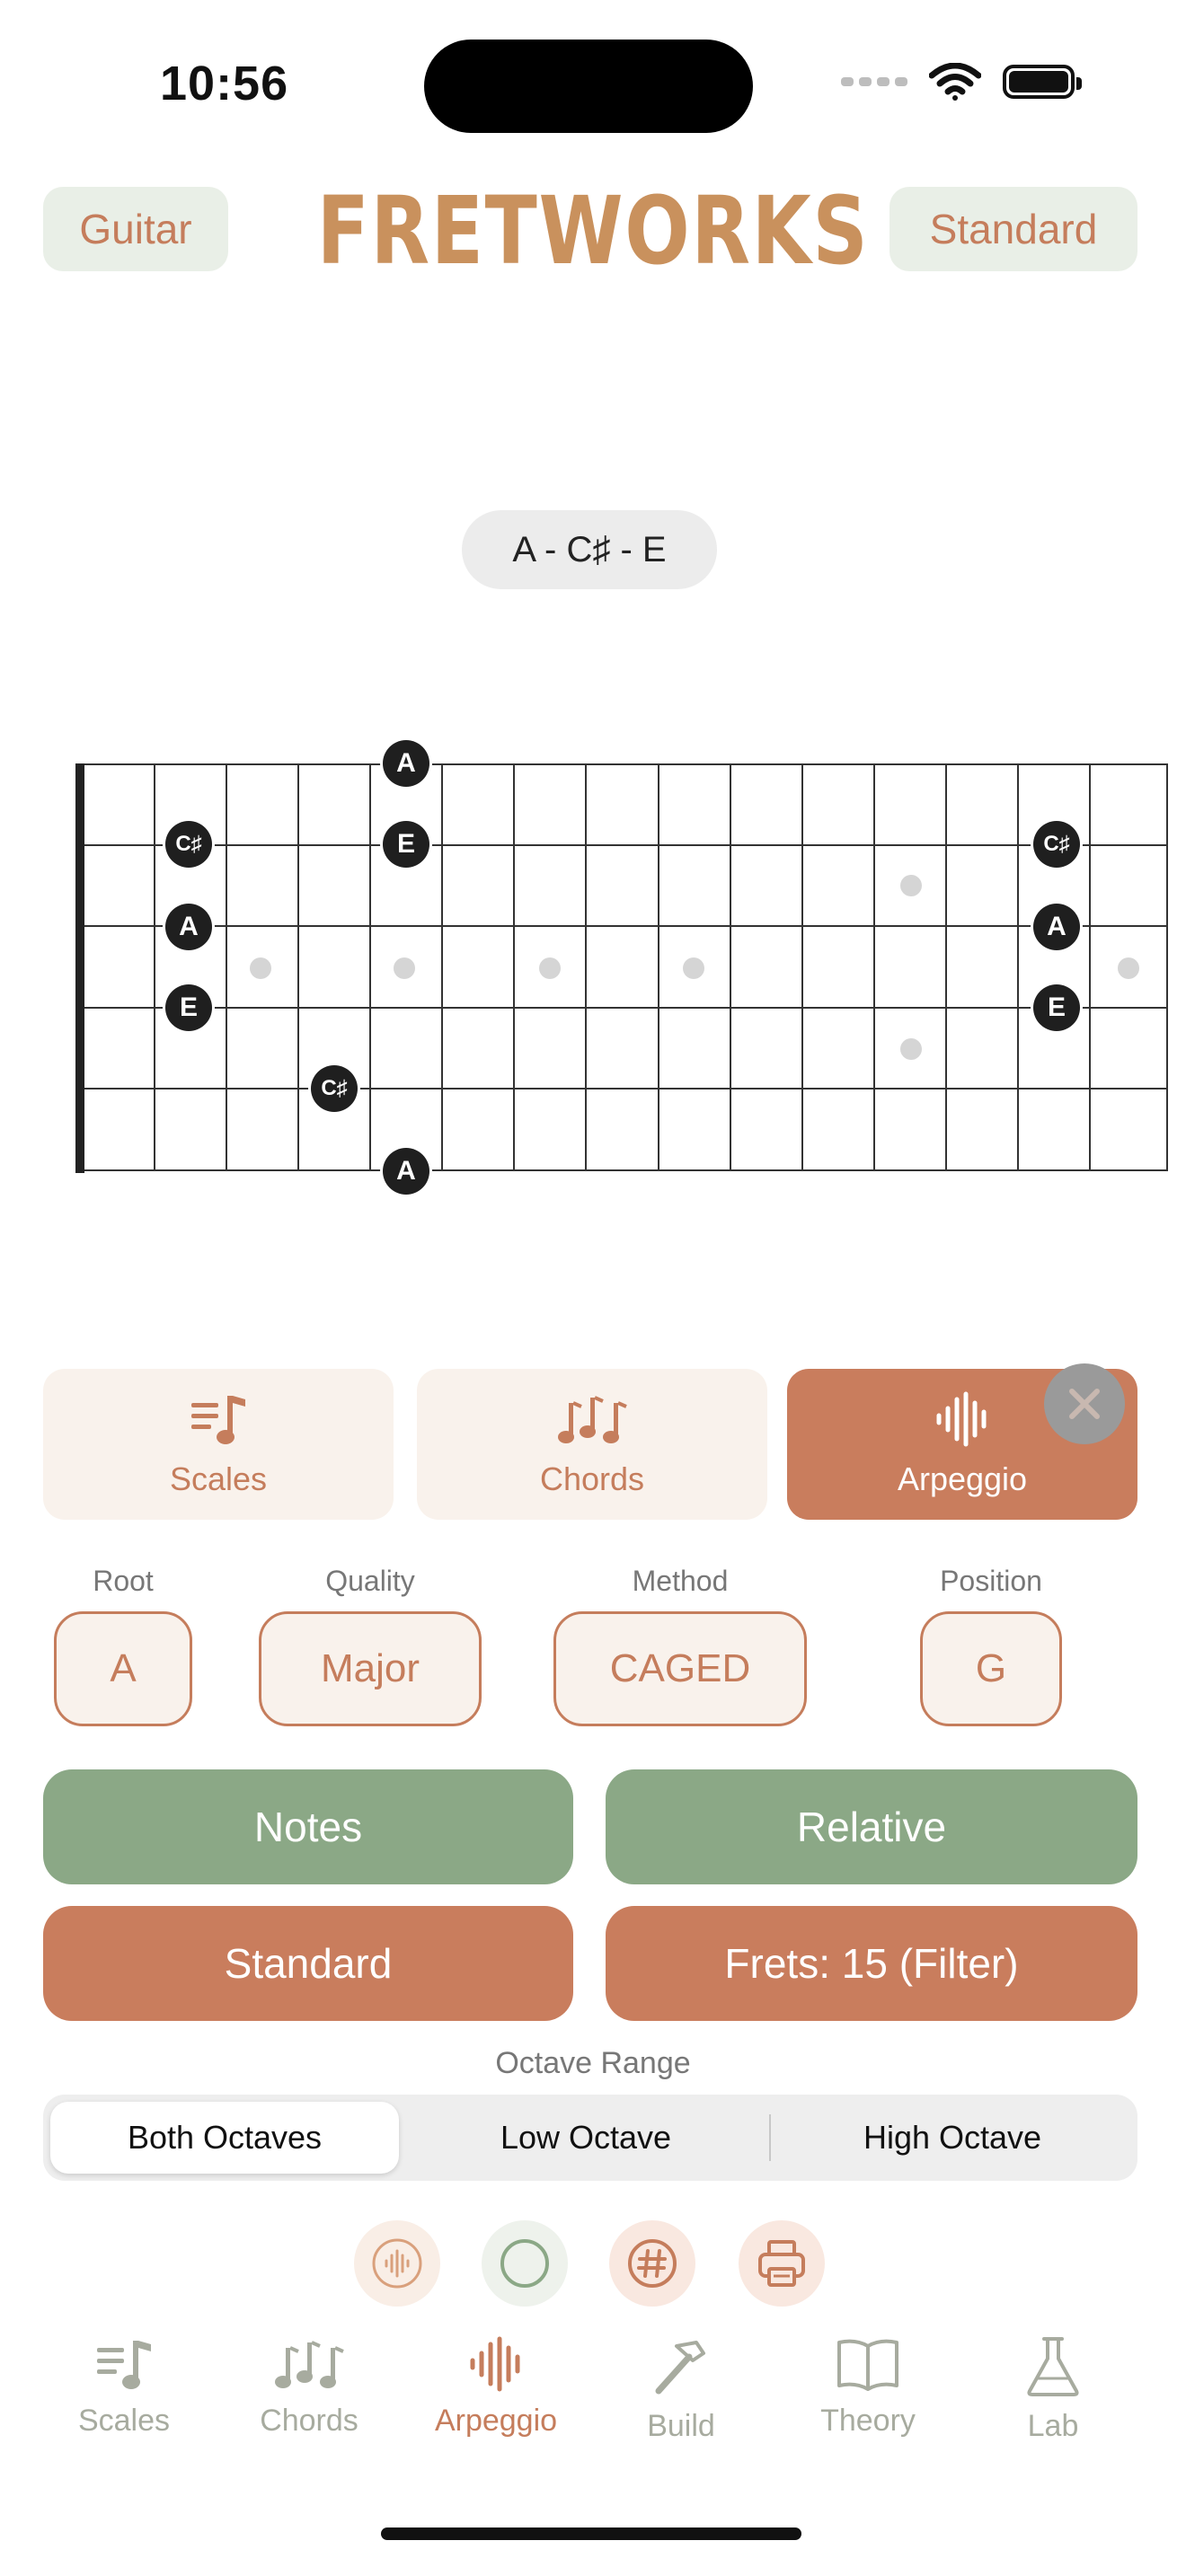 This screenshot has width=1186, height=2576. I want to click on cellular-signal-icon, so click(874, 81).